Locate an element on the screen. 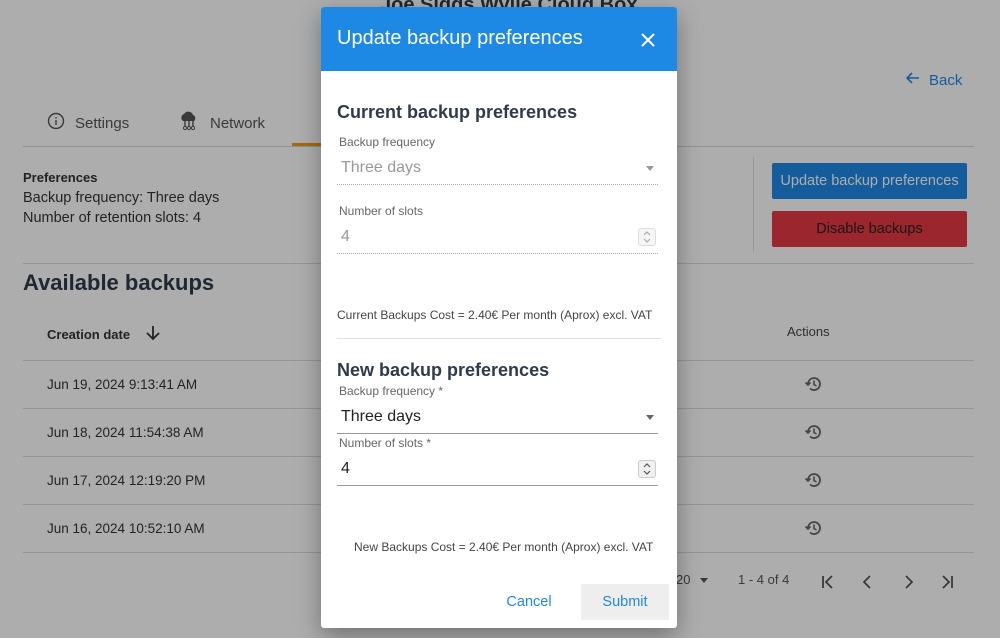 The image size is (1000, 638). new-frequency-label: Backup frequency * is located at coordinates (391, 391).